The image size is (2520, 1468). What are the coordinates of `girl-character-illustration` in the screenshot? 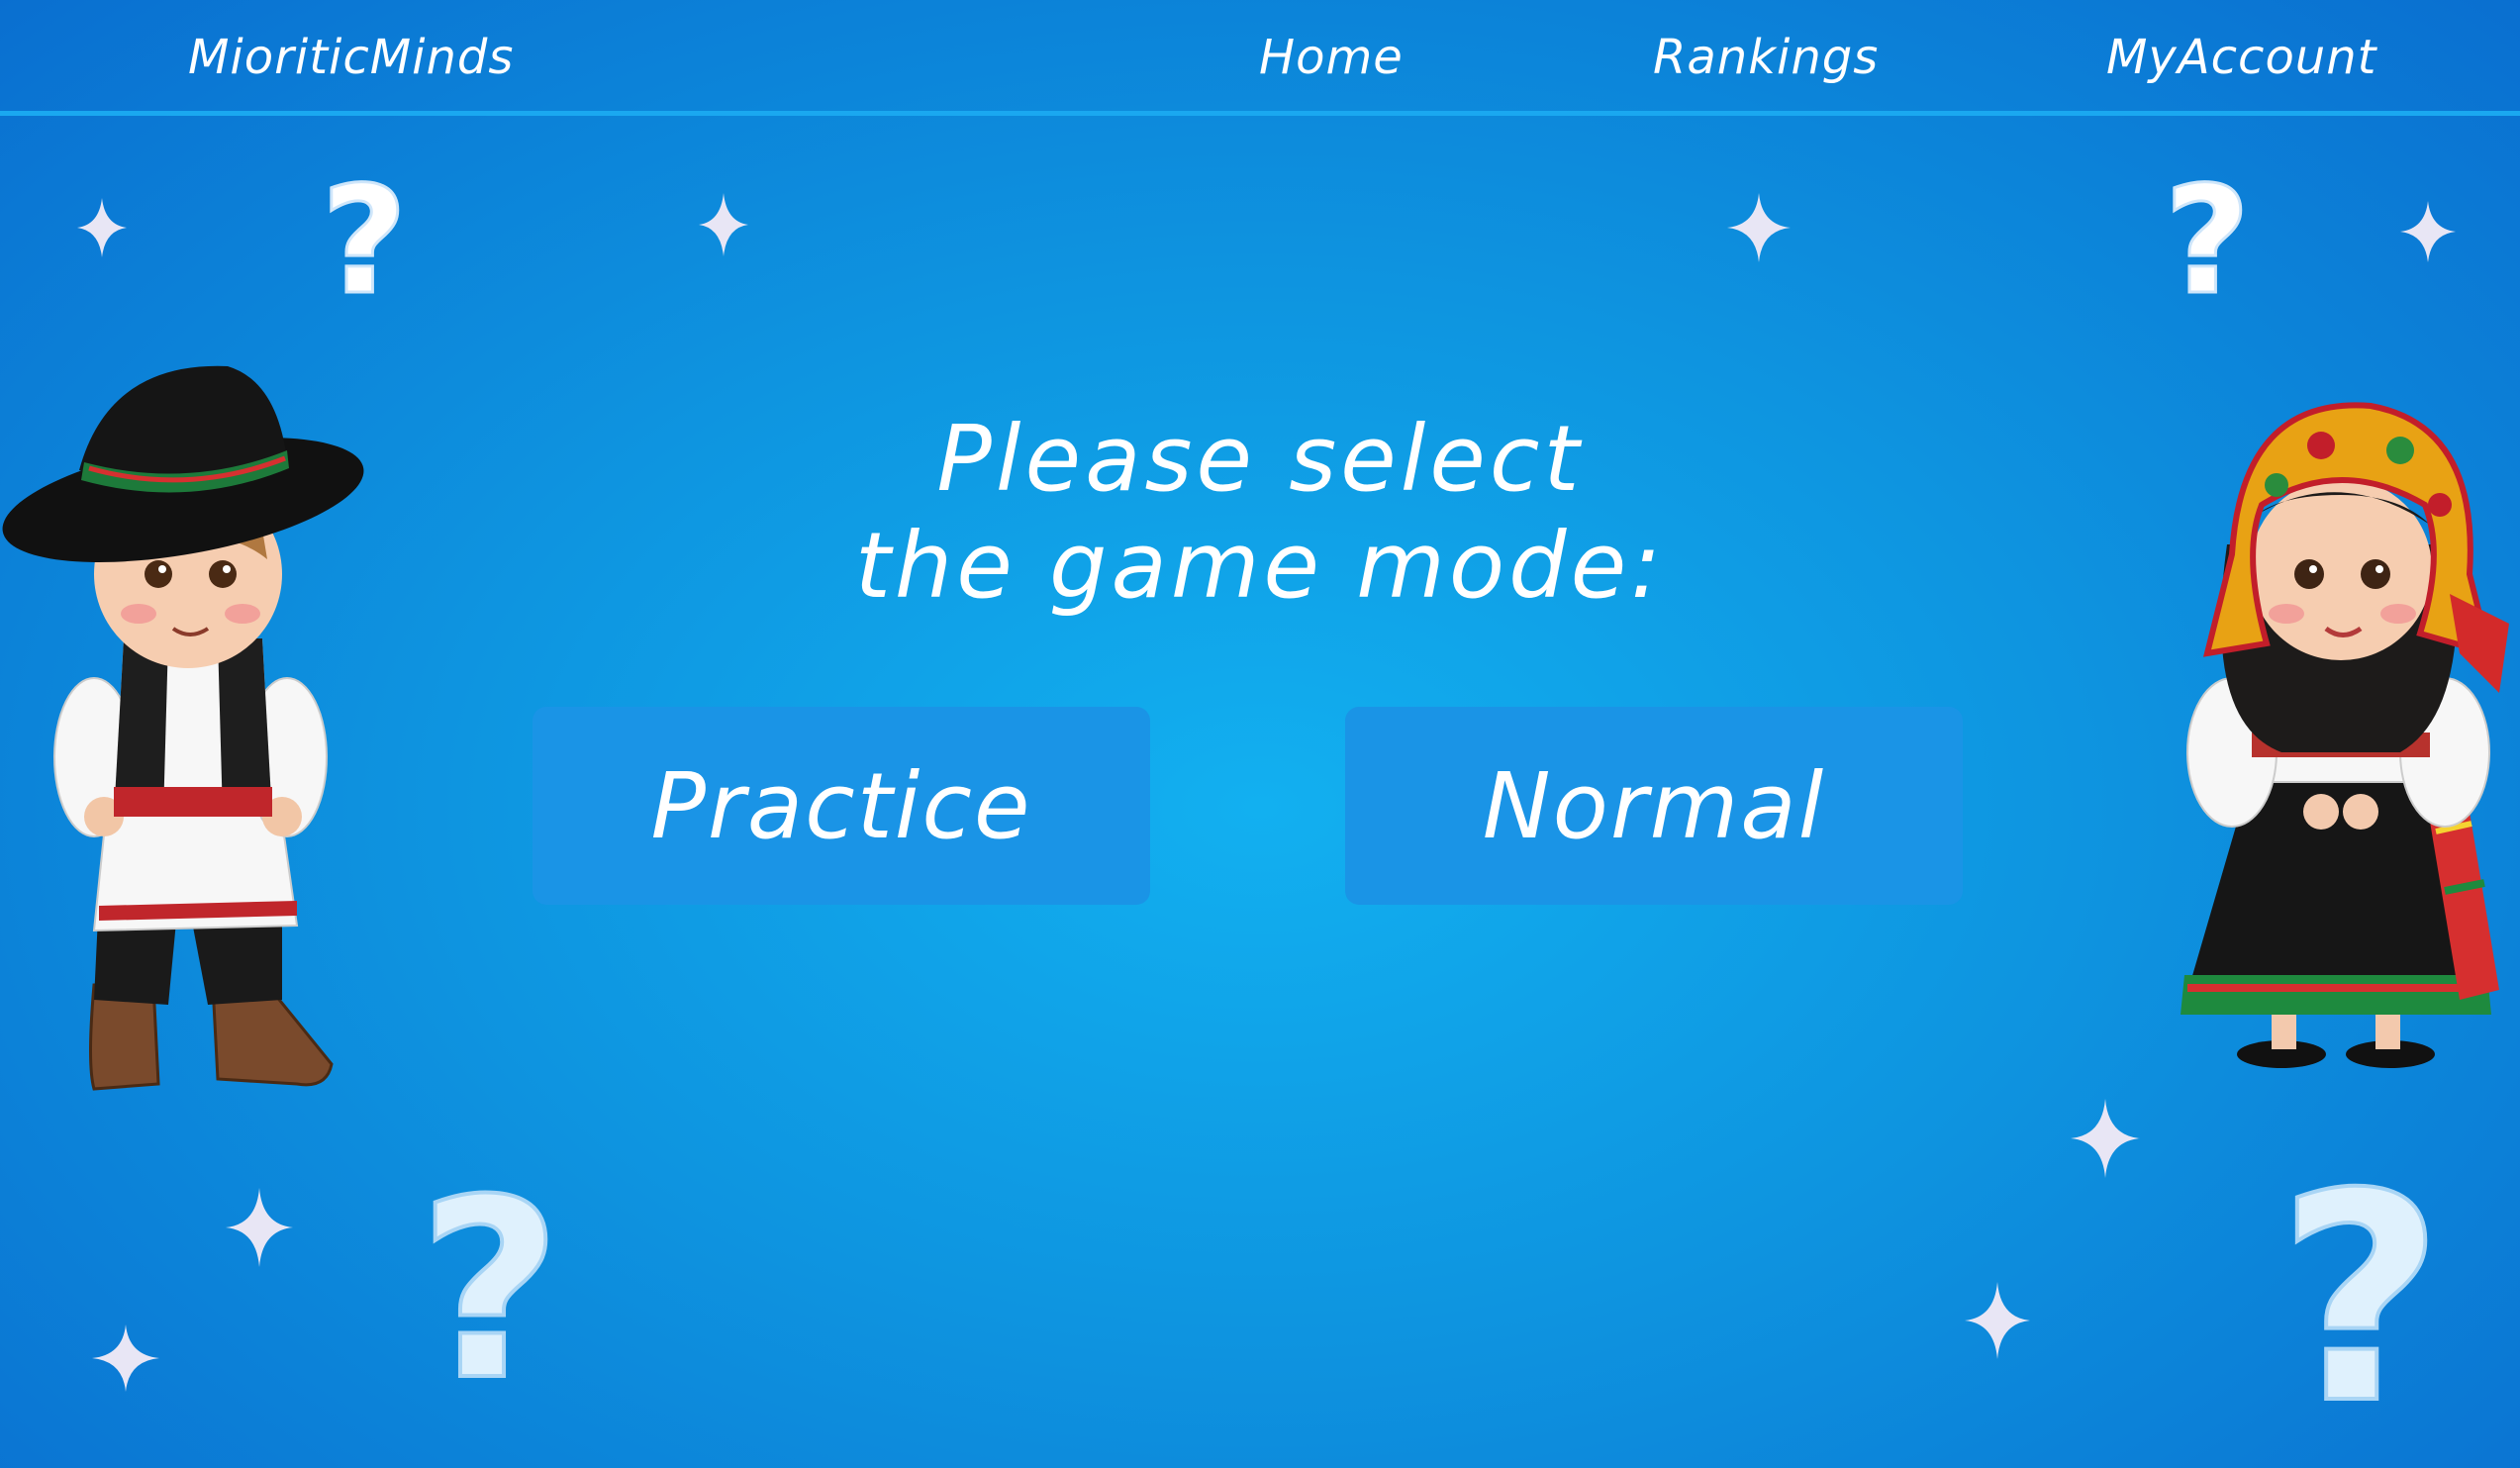 It's located at (2345, 735).